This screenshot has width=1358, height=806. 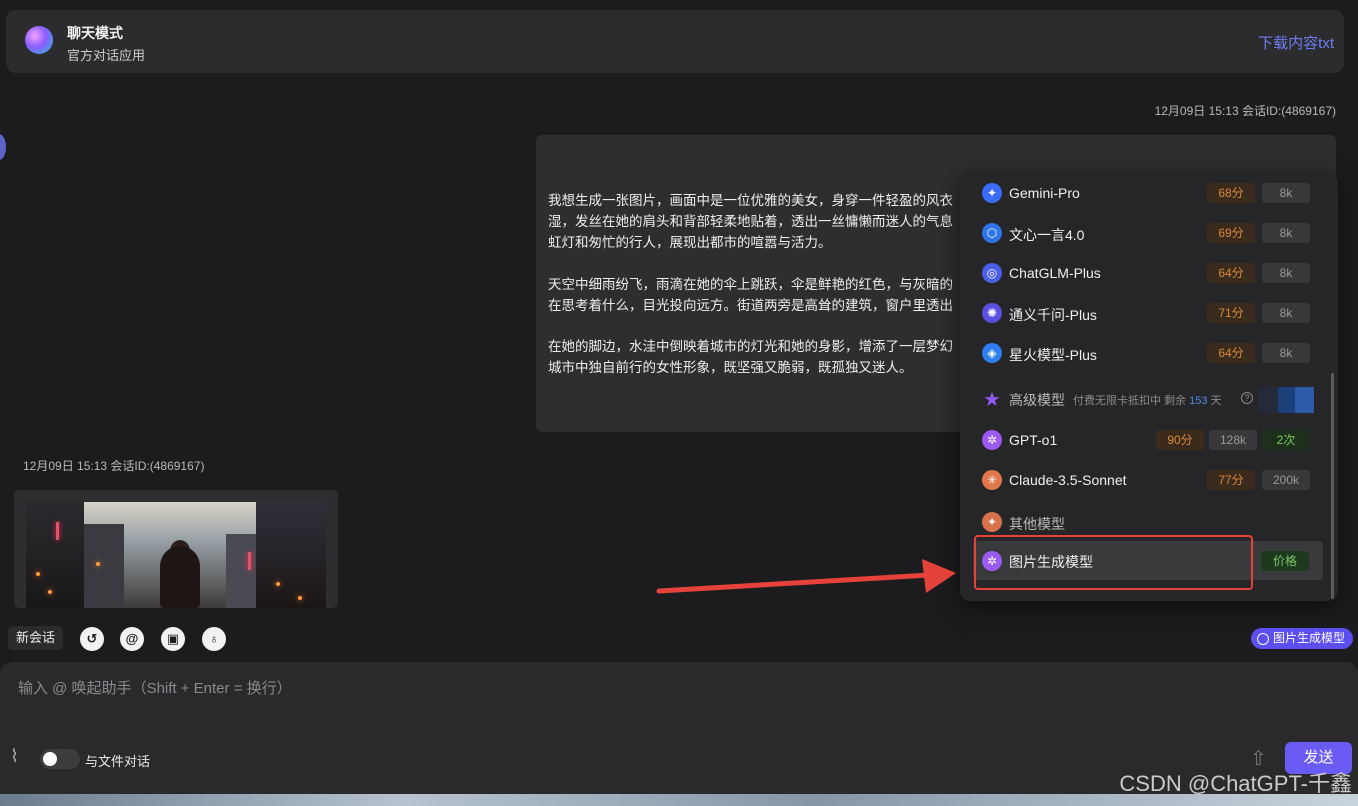 What do you see at coordinates (992, 480) in the screenshot?
I see `claude-icon: ✳` at bounding box center [992, 480].